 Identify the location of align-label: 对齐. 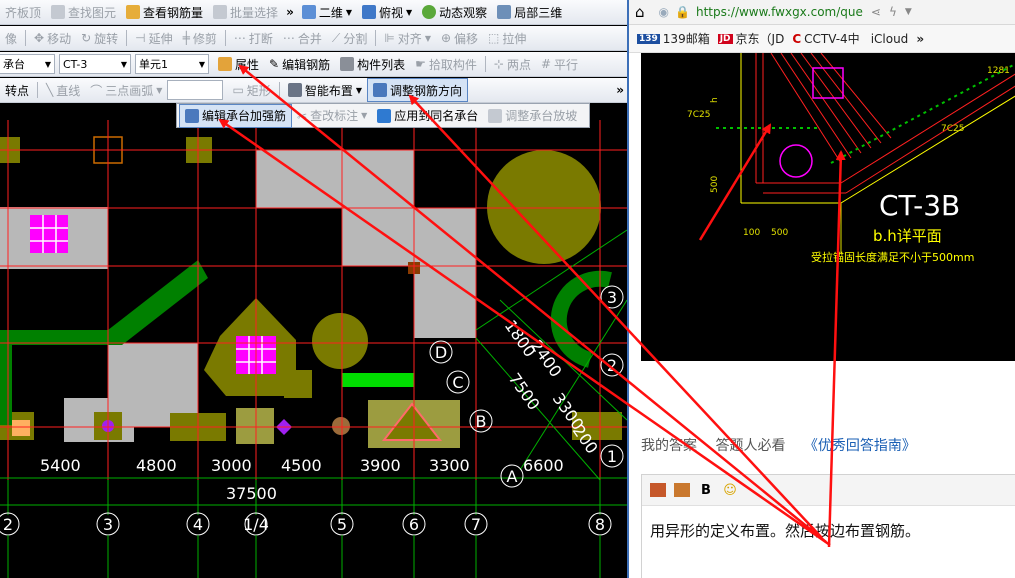
(409, 38).